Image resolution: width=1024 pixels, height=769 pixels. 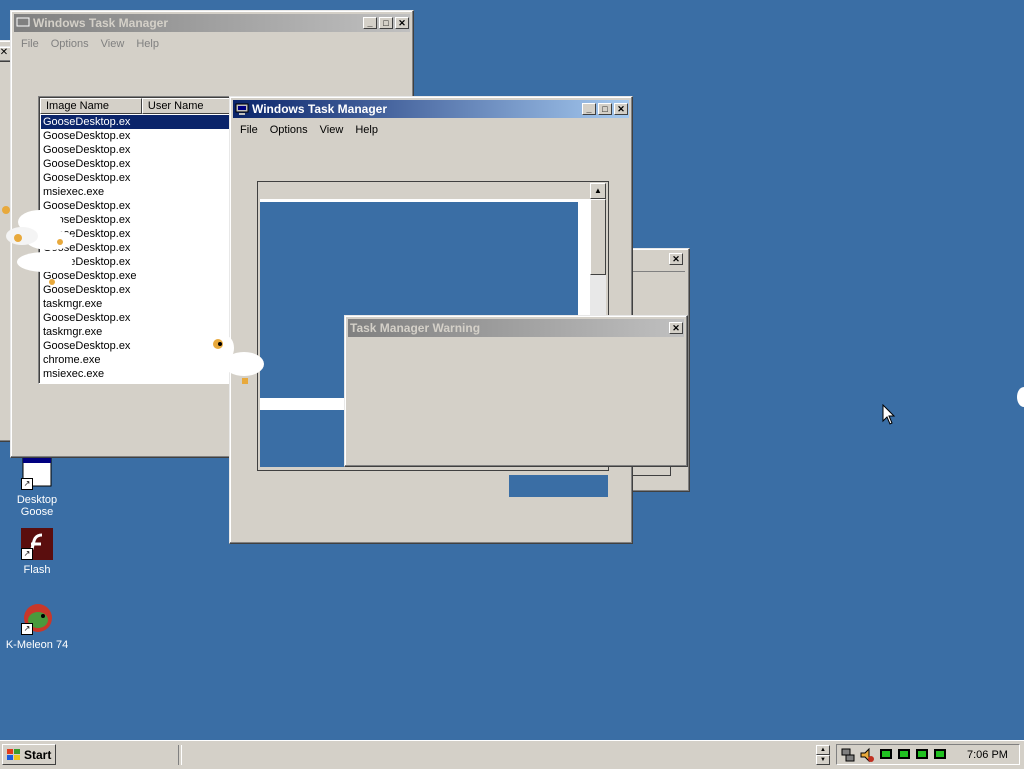 What do you see at coordinates (415, 328) in the screenshot?
I see `warning-title: Task Manager Warning` at bounding box center [415, 328].